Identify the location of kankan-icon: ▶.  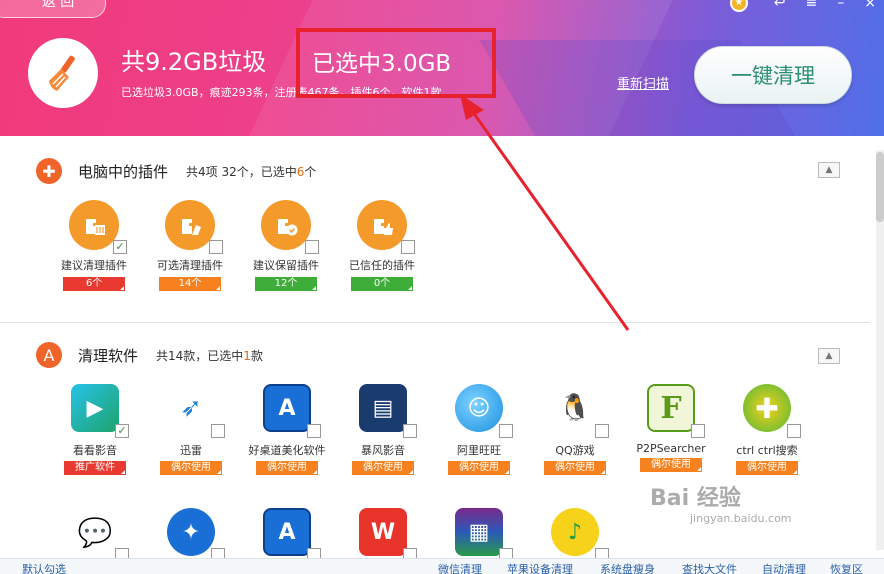
(95, 408).